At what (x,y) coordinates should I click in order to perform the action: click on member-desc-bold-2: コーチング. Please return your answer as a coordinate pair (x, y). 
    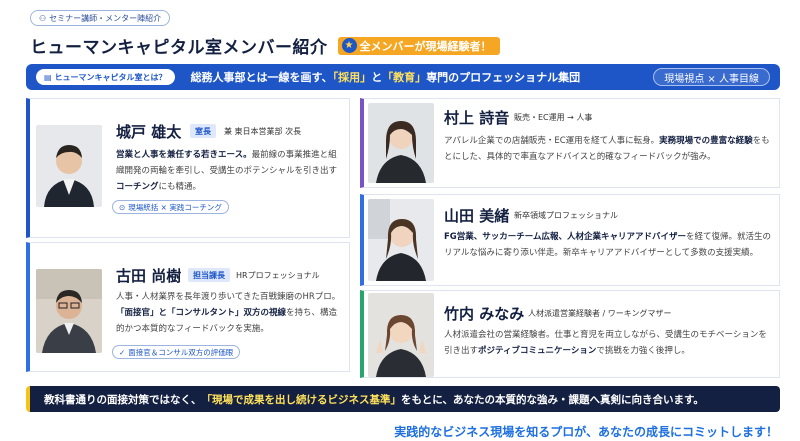
    Looking at the image, I should click on (137, 187).